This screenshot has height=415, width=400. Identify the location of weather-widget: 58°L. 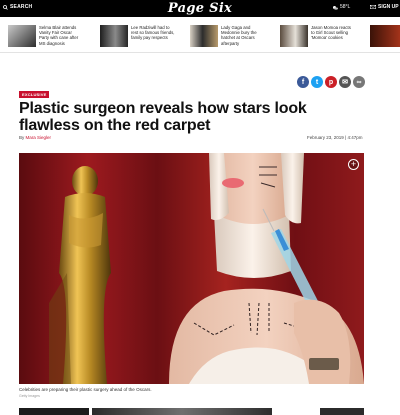
(341, 7).